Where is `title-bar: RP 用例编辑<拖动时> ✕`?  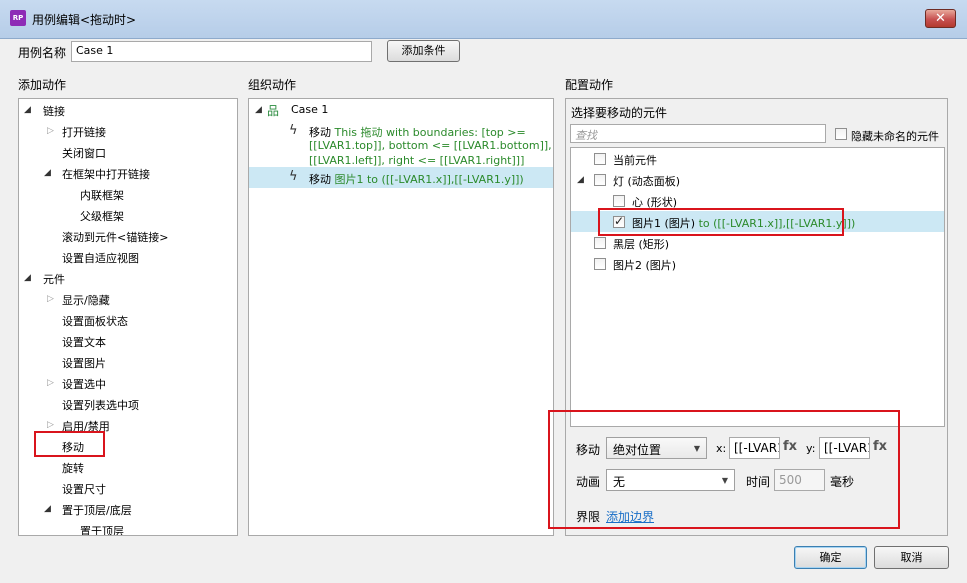 title-bar: RP 用例编辑<拖动时> ✕ is located at coordinates (483, 19).